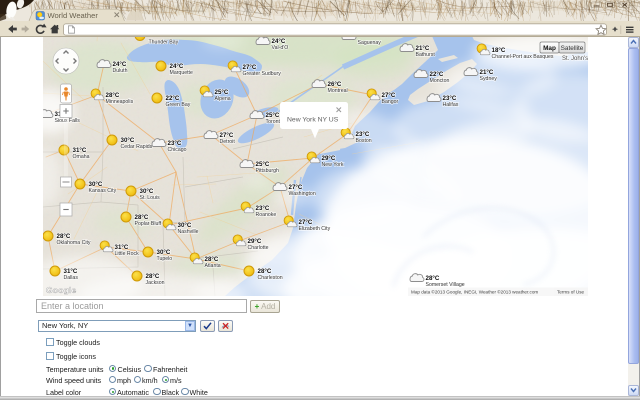 The image size is (640, 400). What do you see at coordinates (549, 48) in the screenshot?
I see `svg-text: Map` at bounding box center [549, 48].